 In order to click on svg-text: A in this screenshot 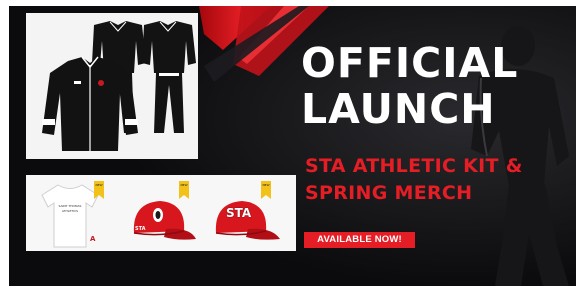, I will do `click(93, 239)`.